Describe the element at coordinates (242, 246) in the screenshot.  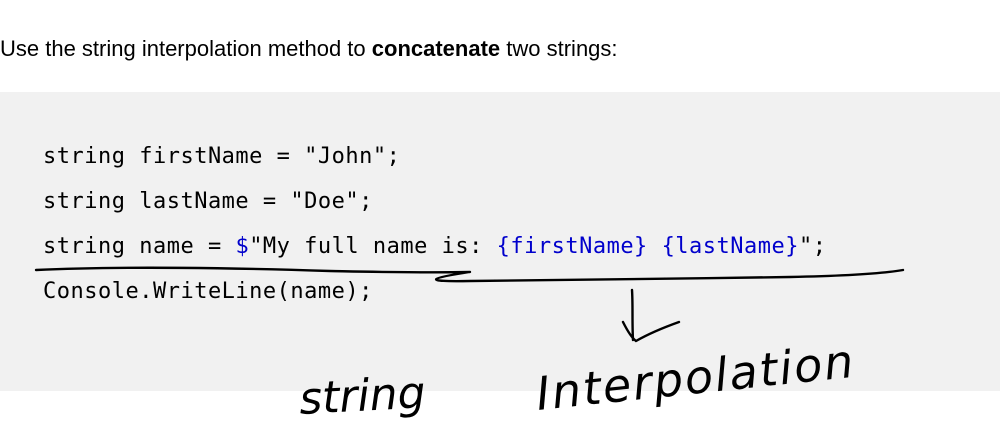
I see `interpolation-dollar-sign: $` at that location.